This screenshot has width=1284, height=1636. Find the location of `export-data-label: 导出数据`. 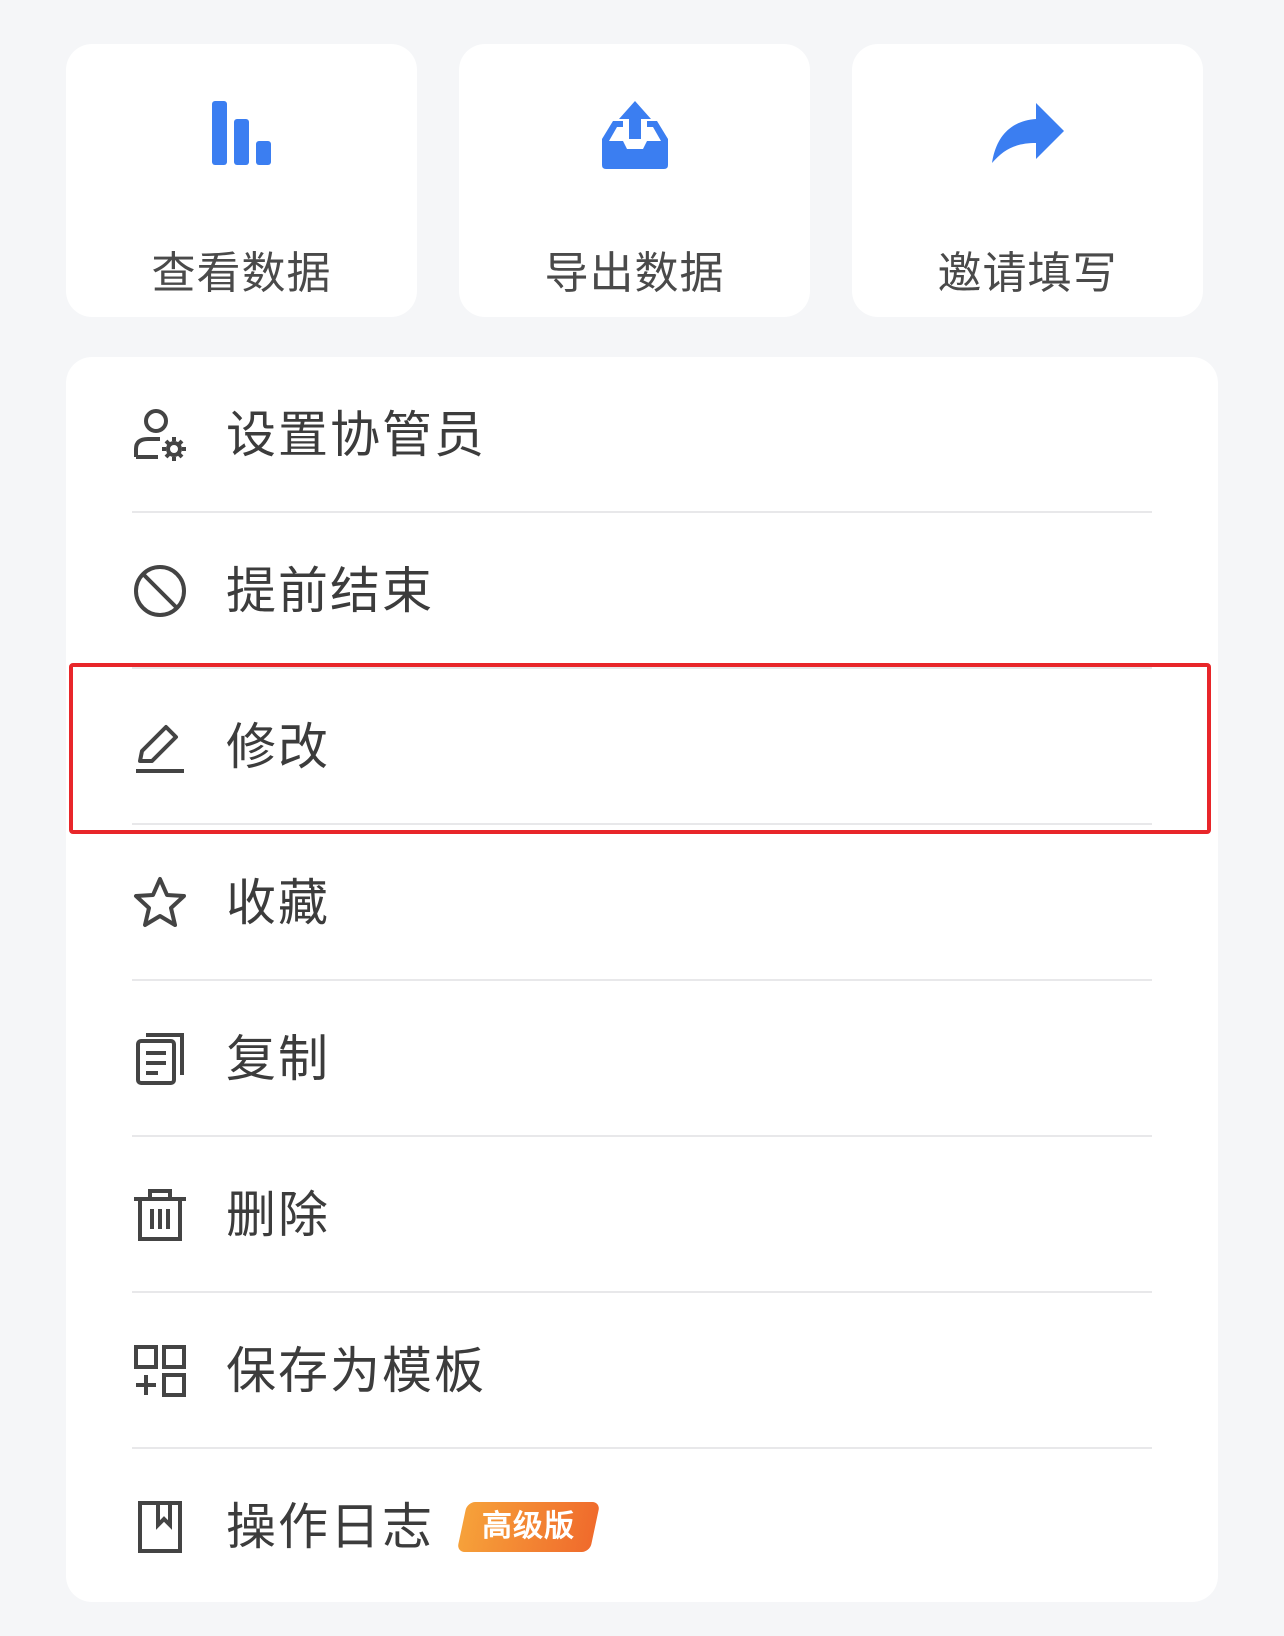

export-data-label: 导出数据 is located at coordinates (634, 273).